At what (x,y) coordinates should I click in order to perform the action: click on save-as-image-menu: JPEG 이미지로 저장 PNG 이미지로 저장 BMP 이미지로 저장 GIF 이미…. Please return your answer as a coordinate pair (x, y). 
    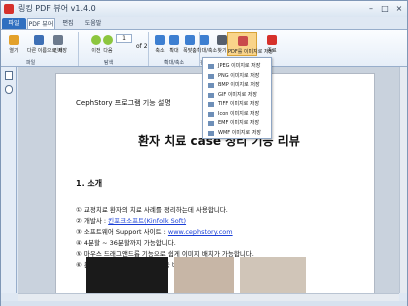
    Looking at the image, I should click on (237, 98).